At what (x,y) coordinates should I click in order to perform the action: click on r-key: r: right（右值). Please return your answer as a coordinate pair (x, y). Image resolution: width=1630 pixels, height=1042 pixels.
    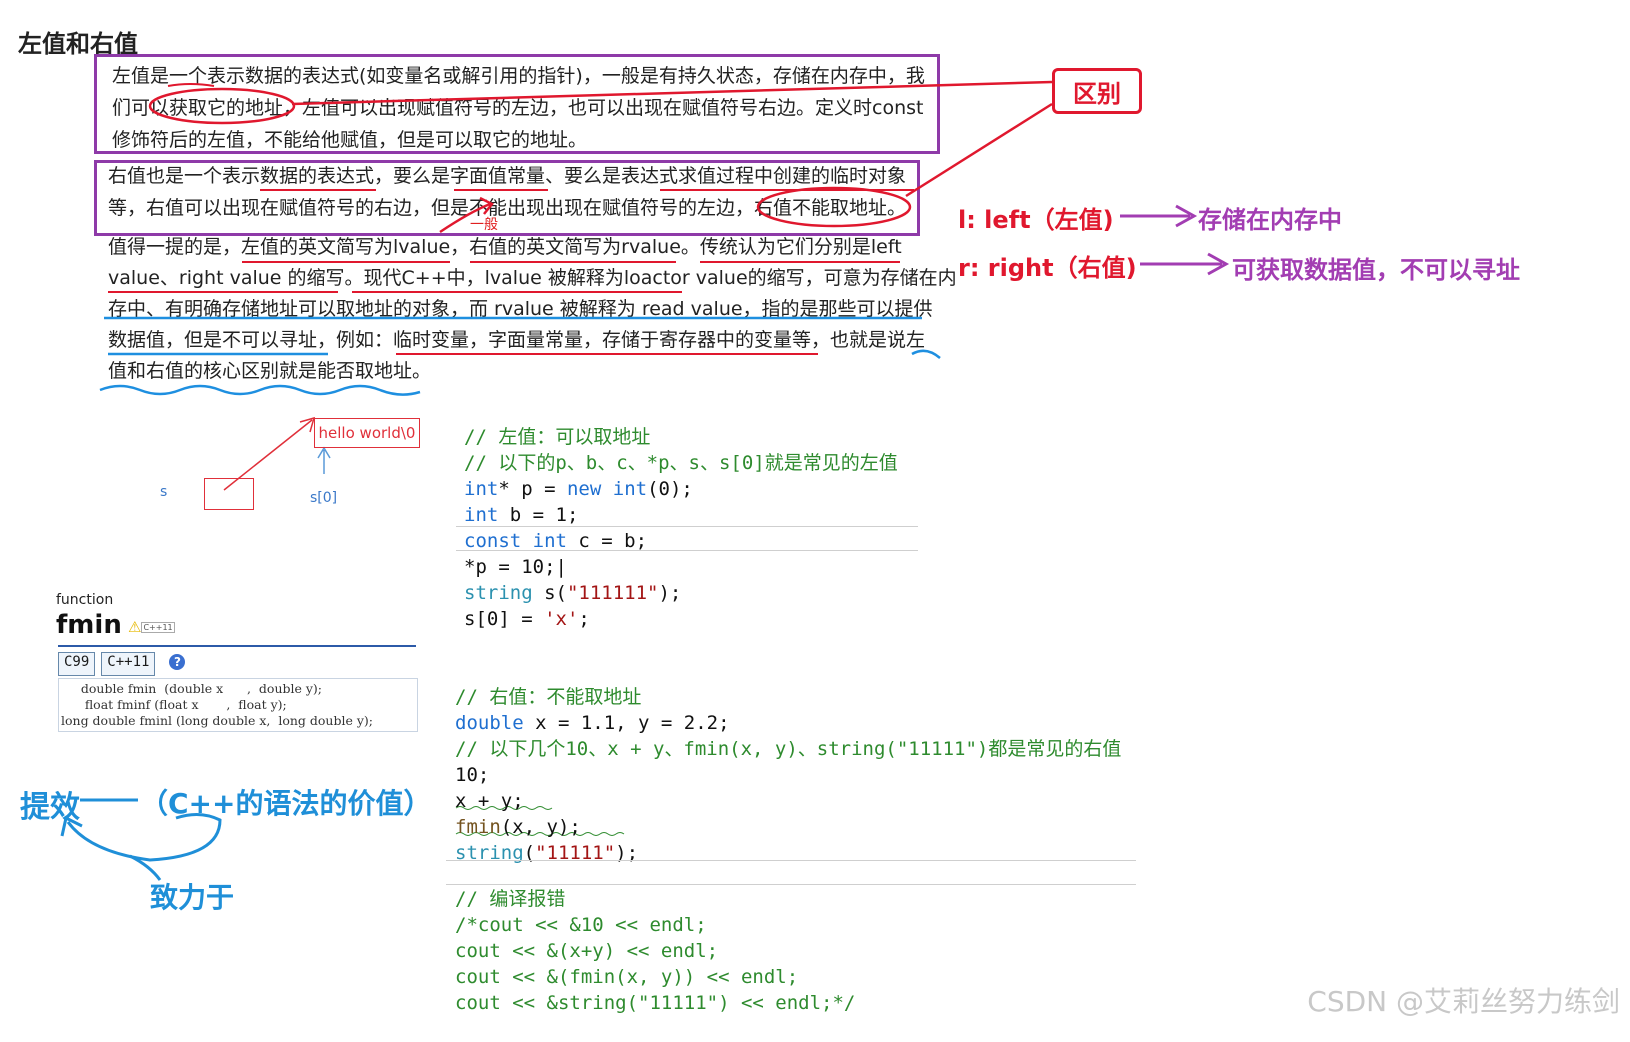
    Looking at the image, I should click on (1047, 268).